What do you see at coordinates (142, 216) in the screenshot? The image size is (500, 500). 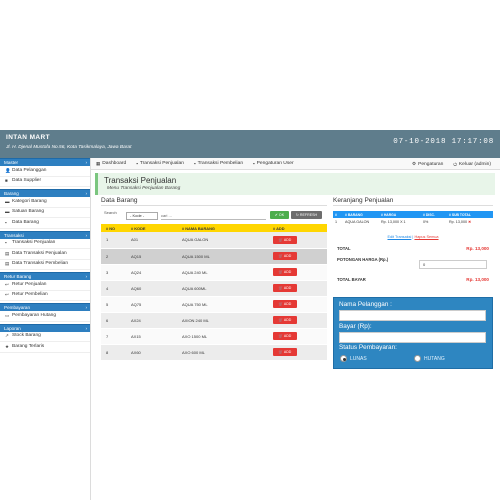 I see `search-field-select: - Kode -` at bounding box center [142, 216].